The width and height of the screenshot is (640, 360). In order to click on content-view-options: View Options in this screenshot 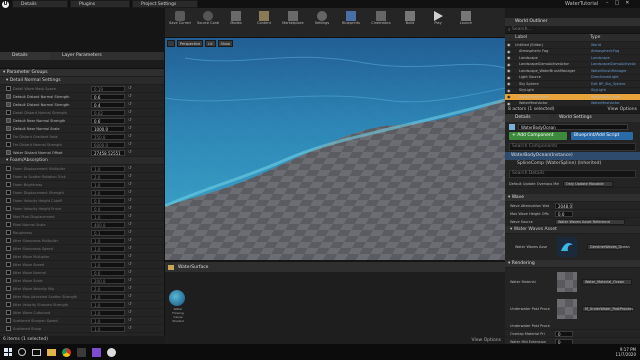, I will do `click(486, 340)`.